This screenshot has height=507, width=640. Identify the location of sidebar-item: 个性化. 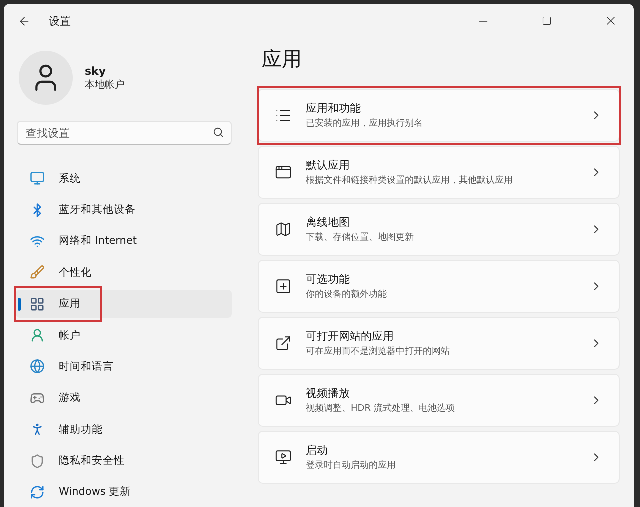
(124, 272).